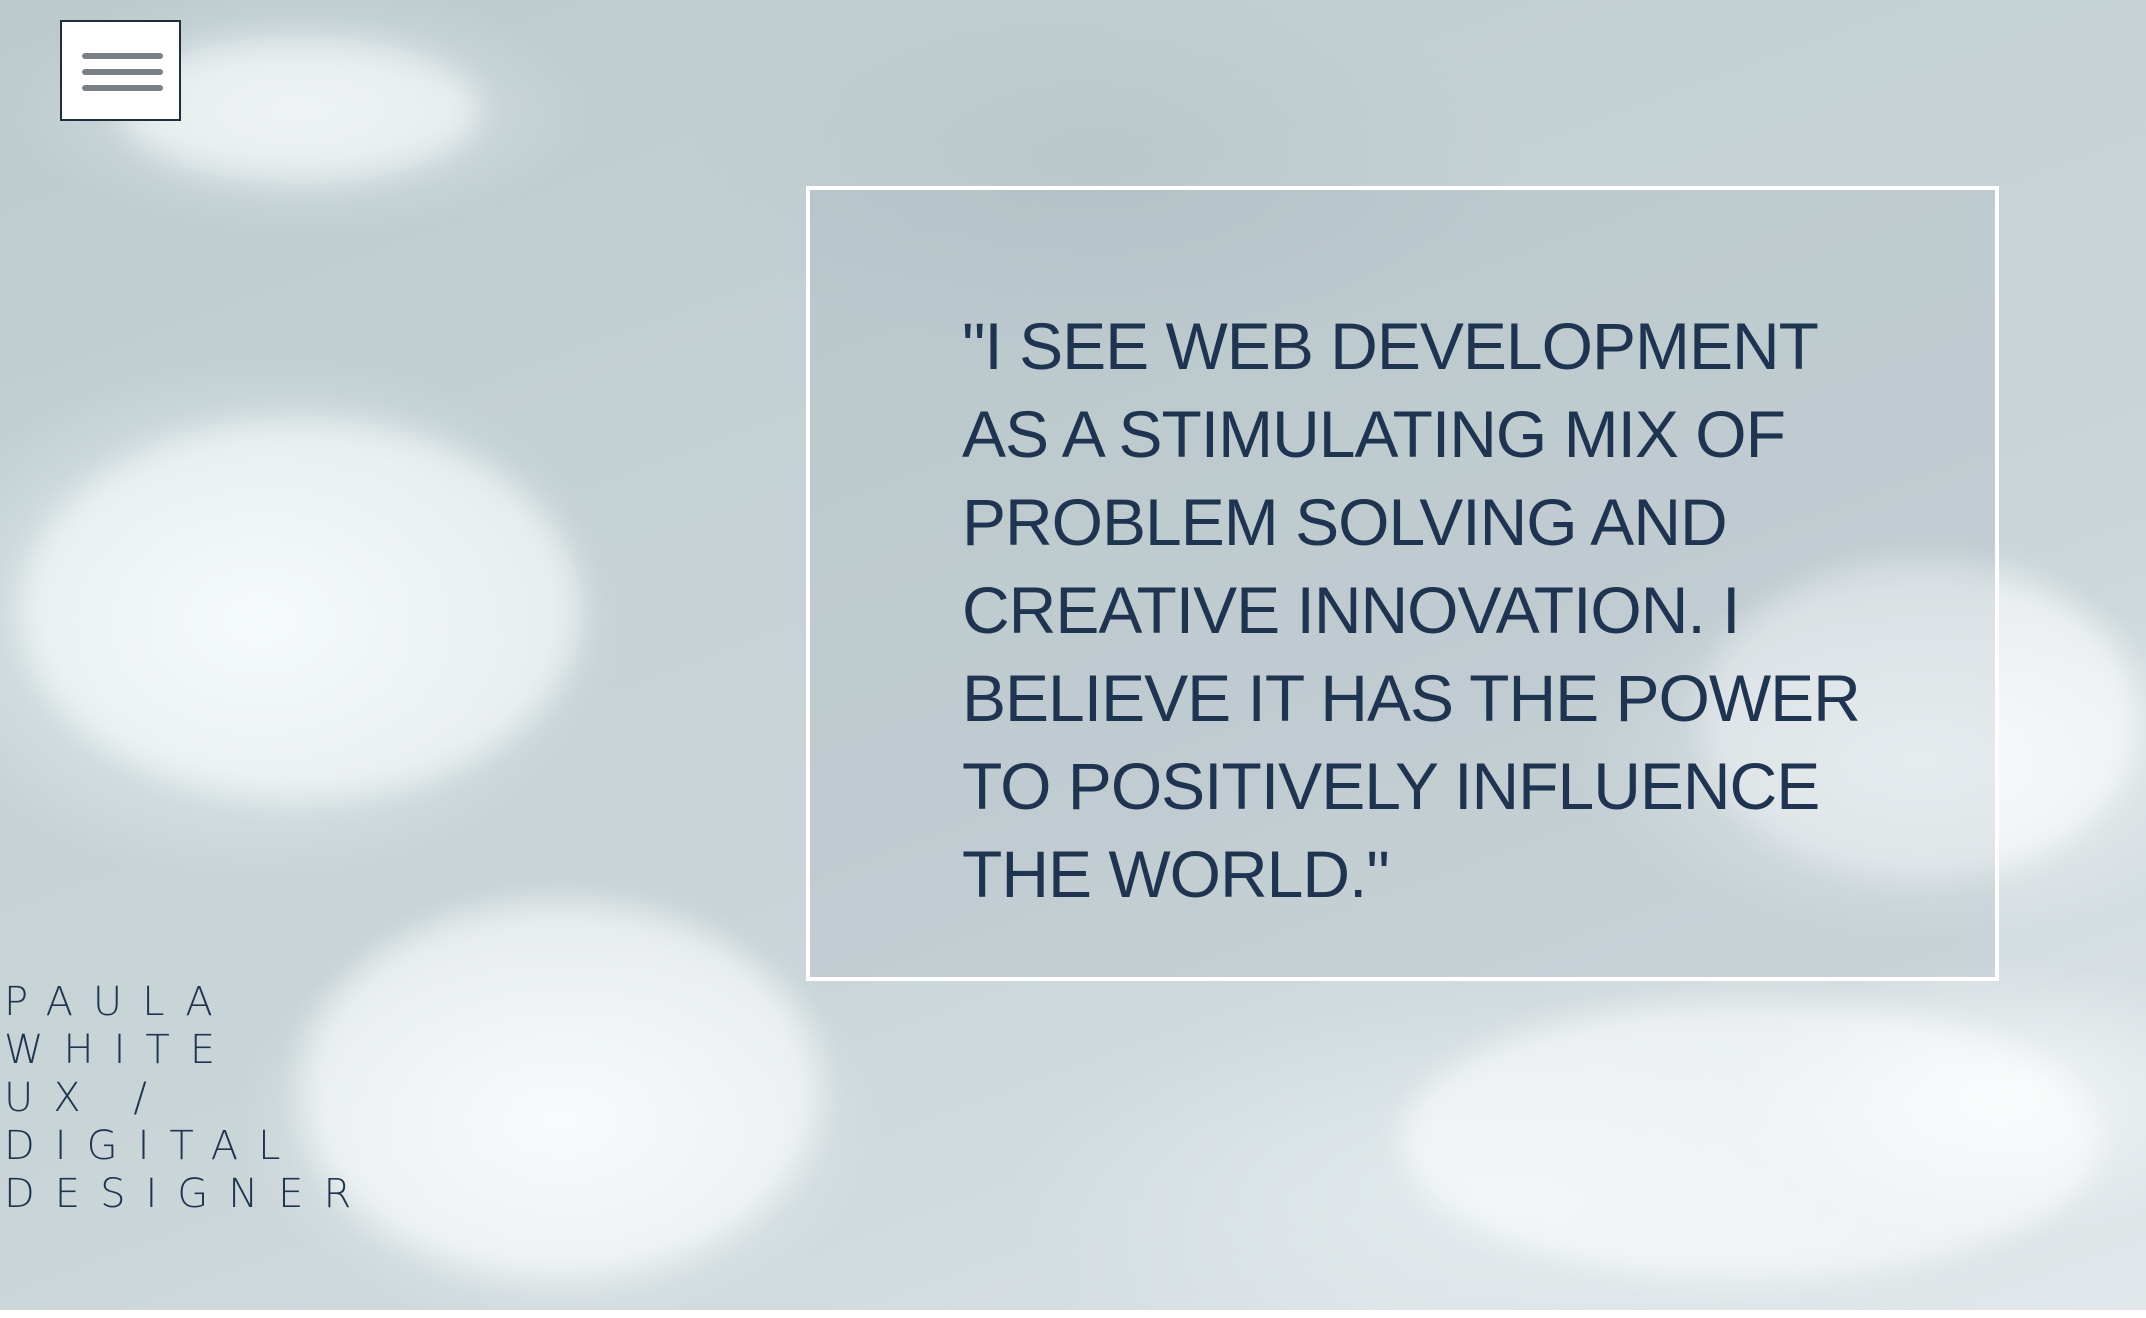 The image size is (2146, 1318). What do you see at coordinates (188, 1194) in the screenshot?
I see `profile-role-line-3: DESIGNER` at bounding box center [188, 1194].